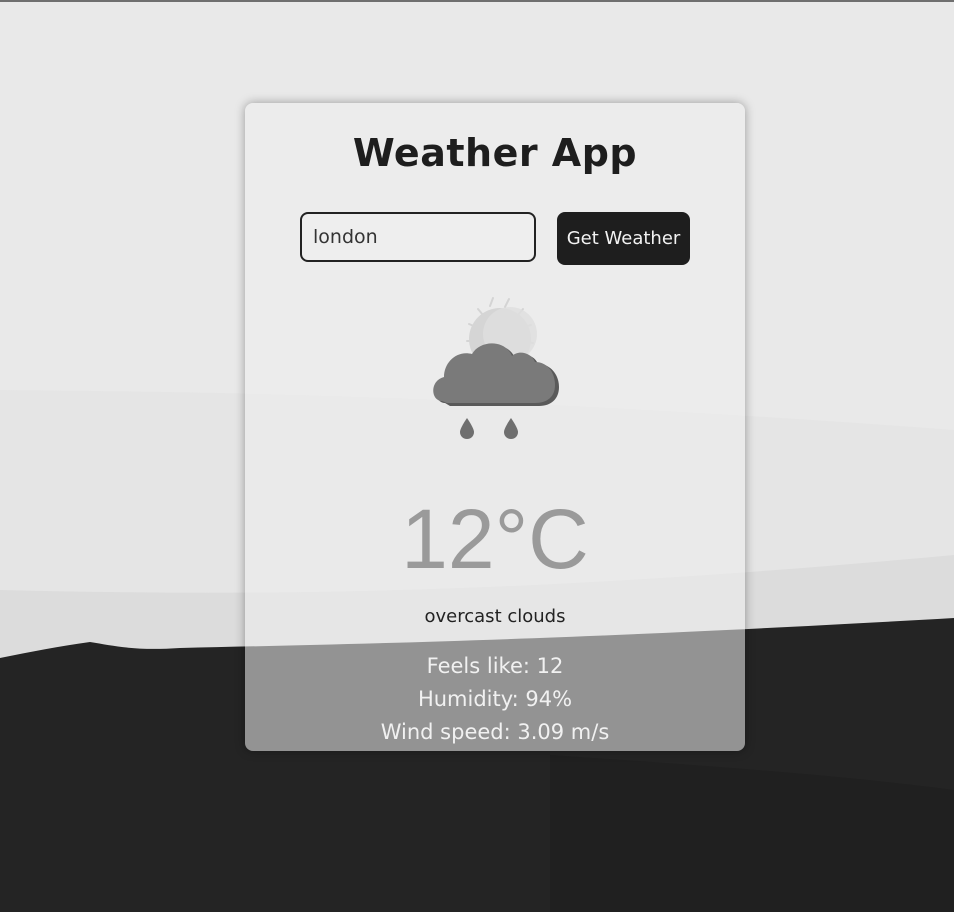 Image resolution: width=954 pixels, height=912 pixels. Describe the element at coordinates (496, 368) in the screenshot. I see `partly-sunny-rain-icon` at that location.